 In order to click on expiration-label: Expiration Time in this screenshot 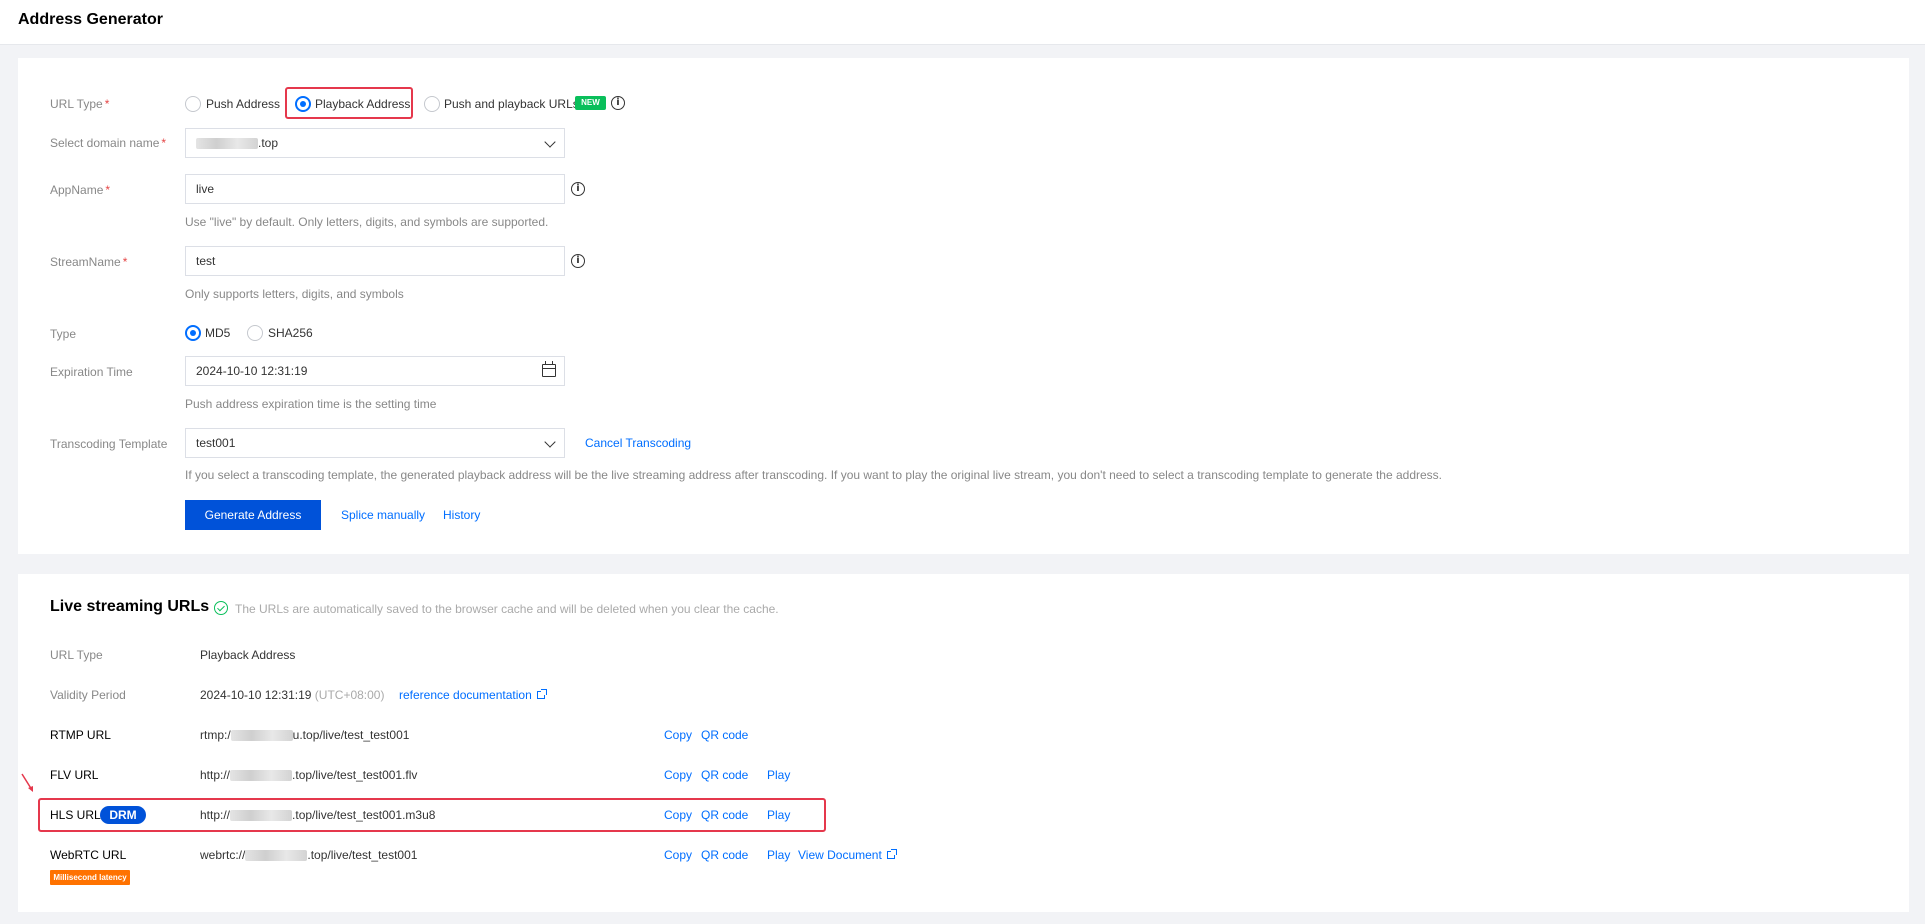, I will do `click(91, 372)`.